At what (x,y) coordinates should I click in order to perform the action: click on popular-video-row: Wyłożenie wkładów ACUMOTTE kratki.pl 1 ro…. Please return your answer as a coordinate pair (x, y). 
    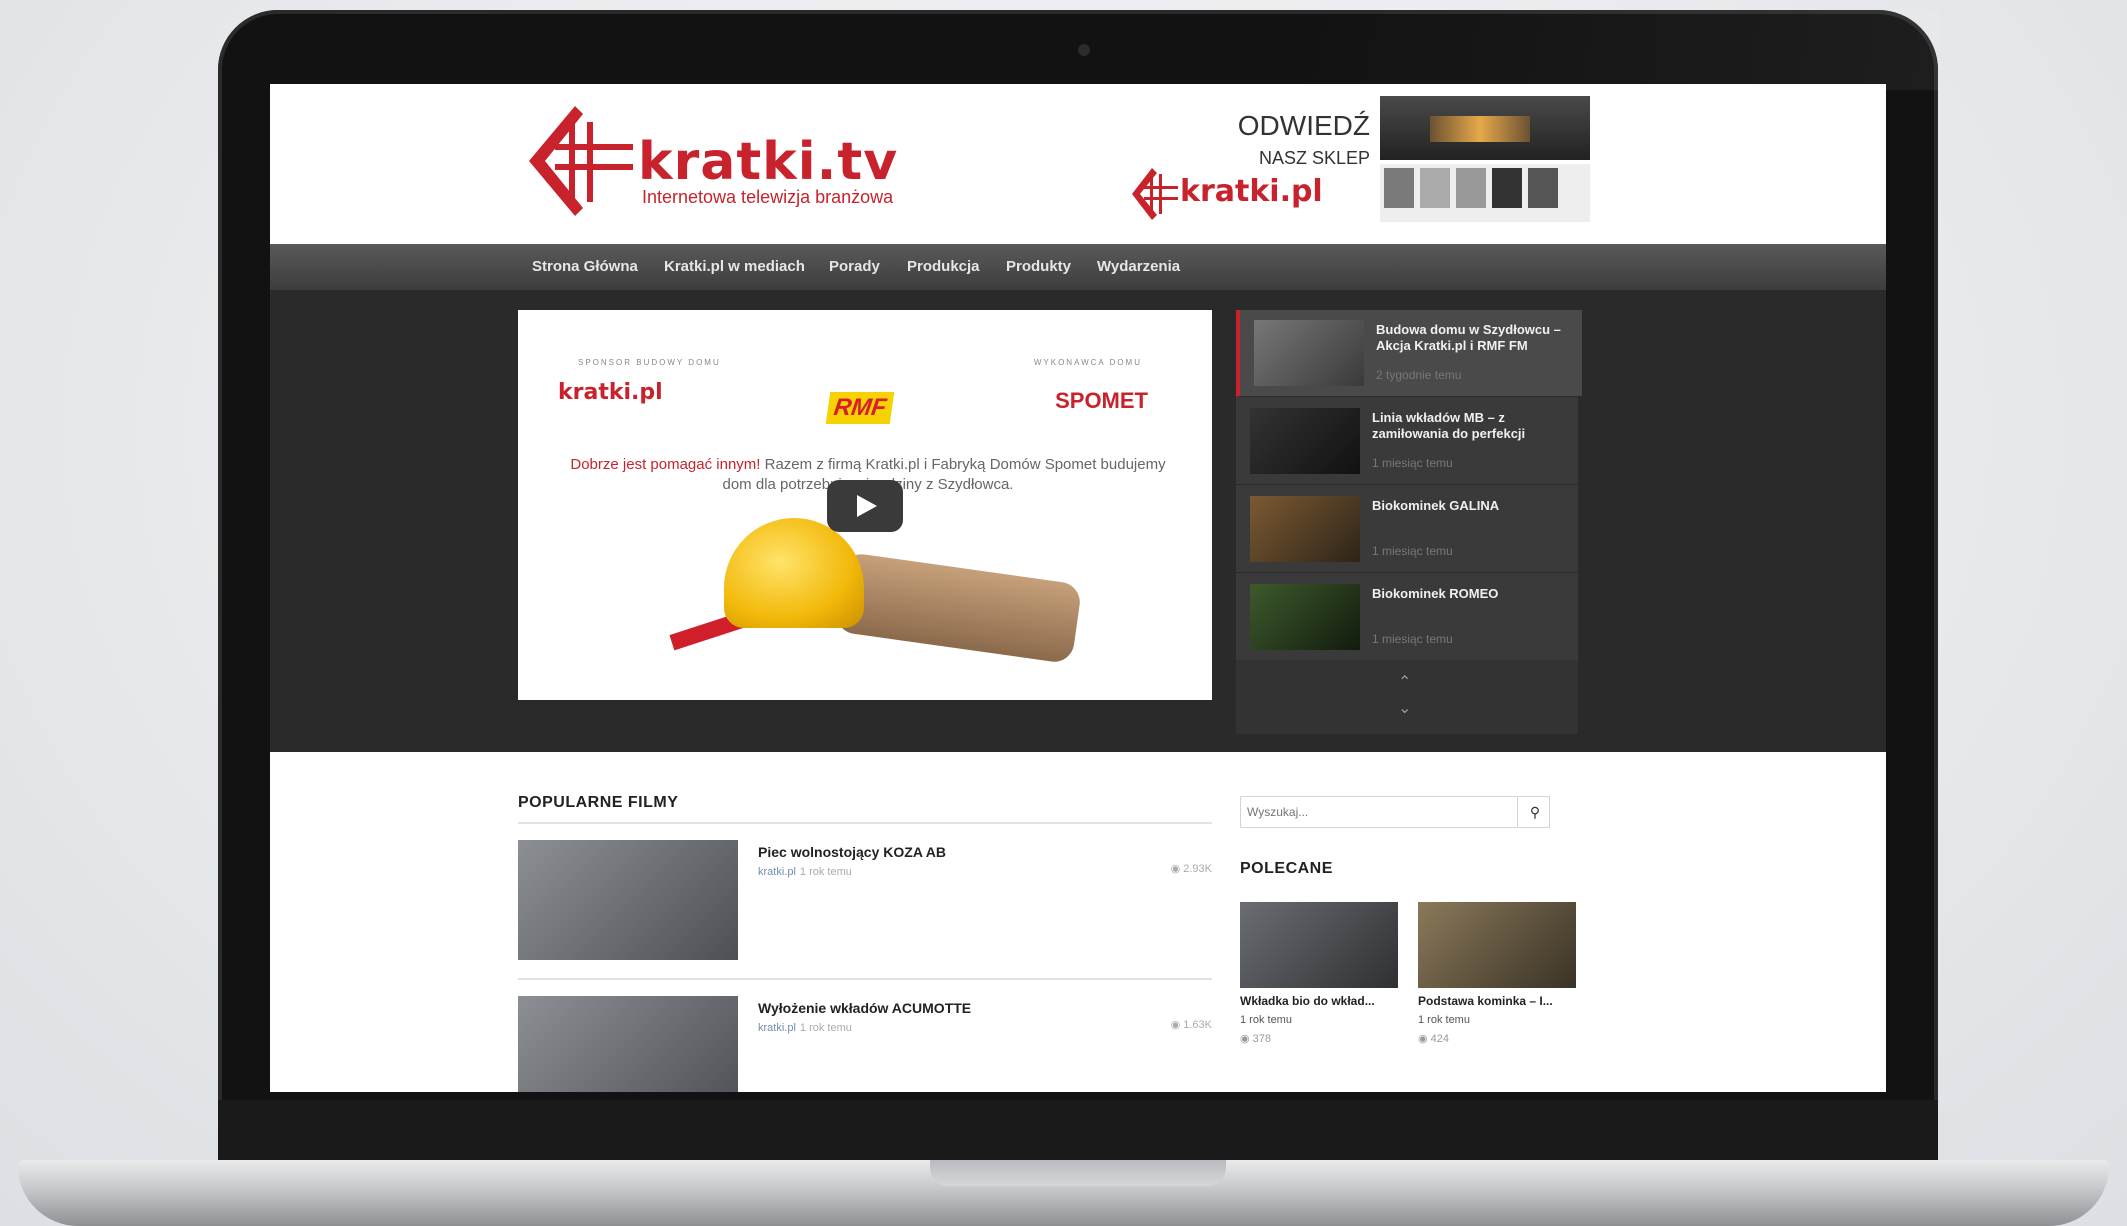
    Looking at the image, I should click on (865, 1044).